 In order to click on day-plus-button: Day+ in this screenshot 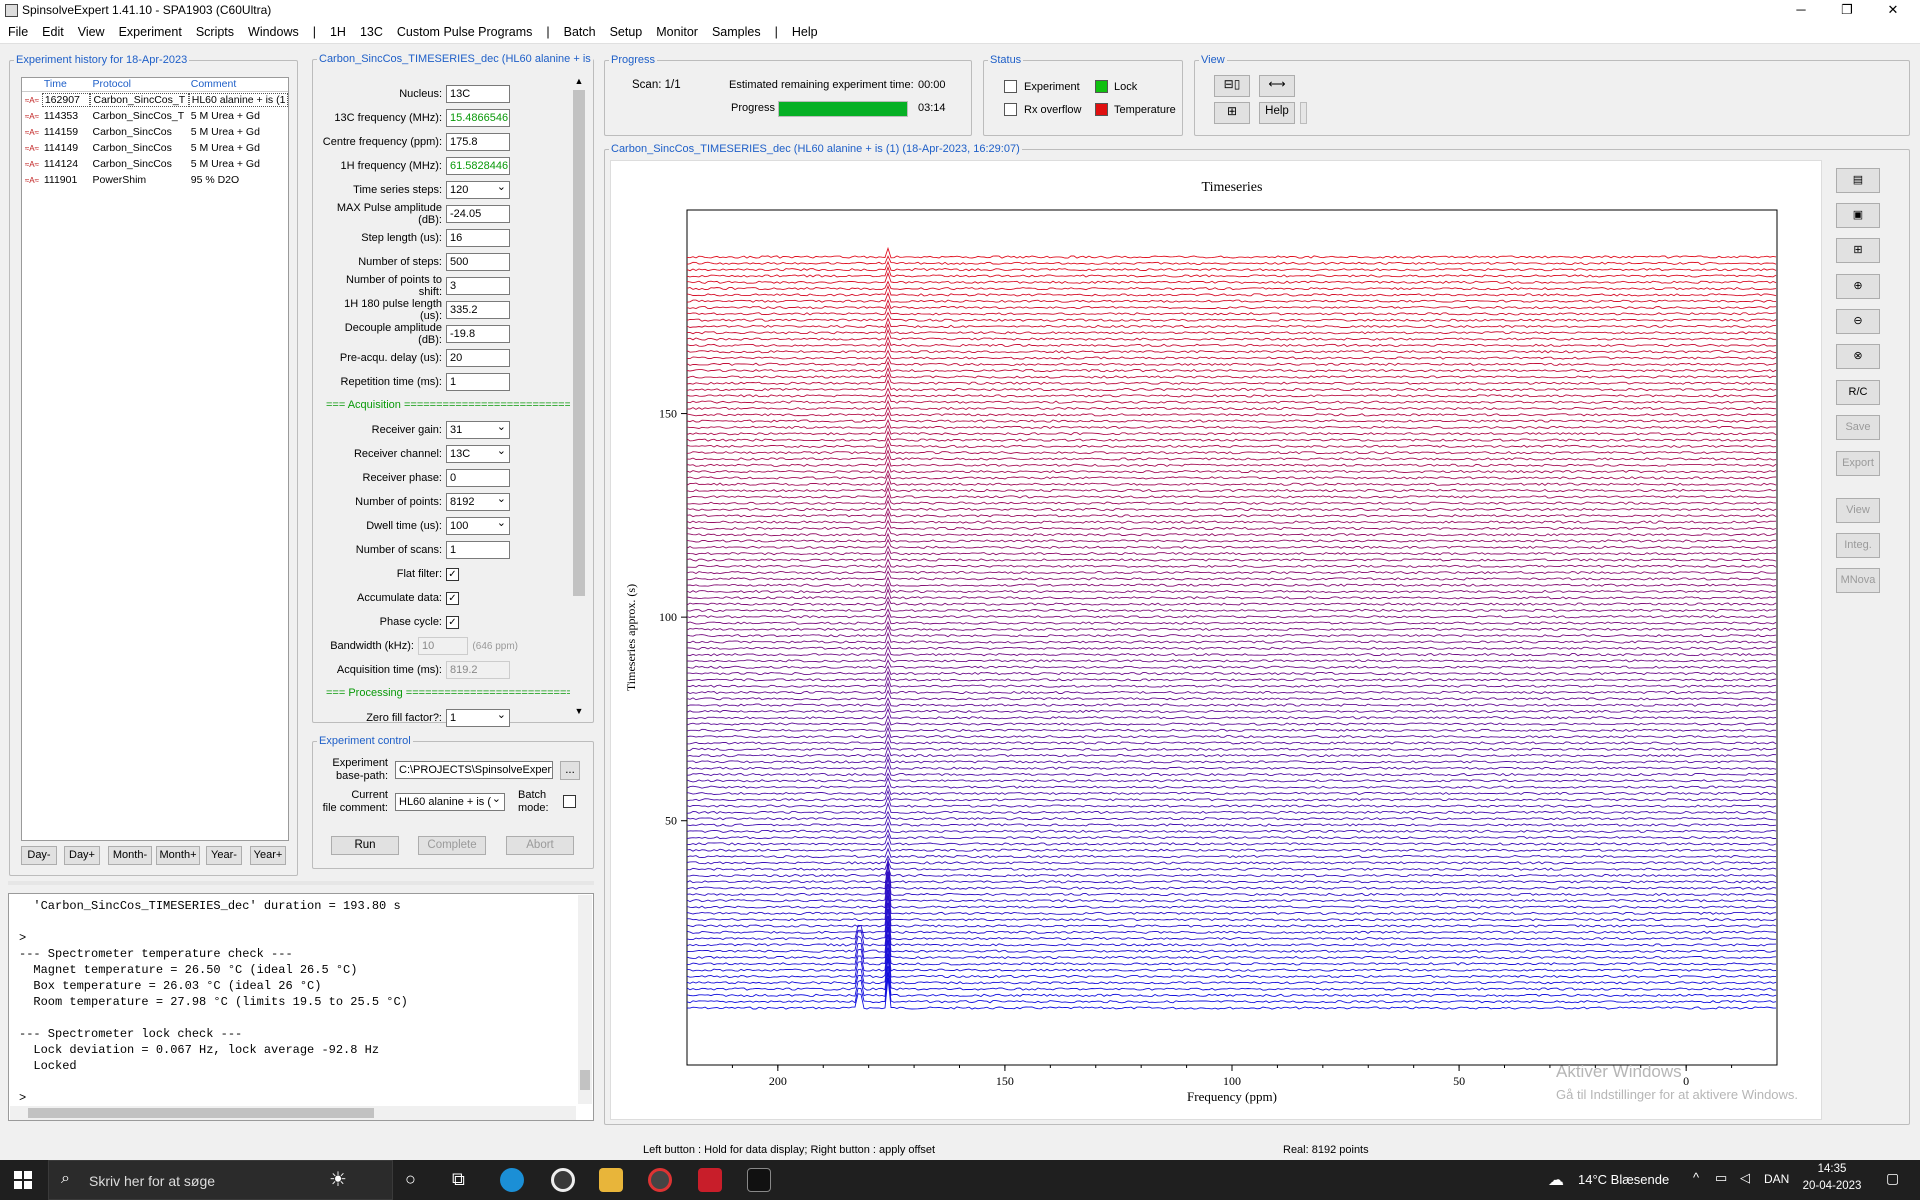, I will do `click(82, 855)`.